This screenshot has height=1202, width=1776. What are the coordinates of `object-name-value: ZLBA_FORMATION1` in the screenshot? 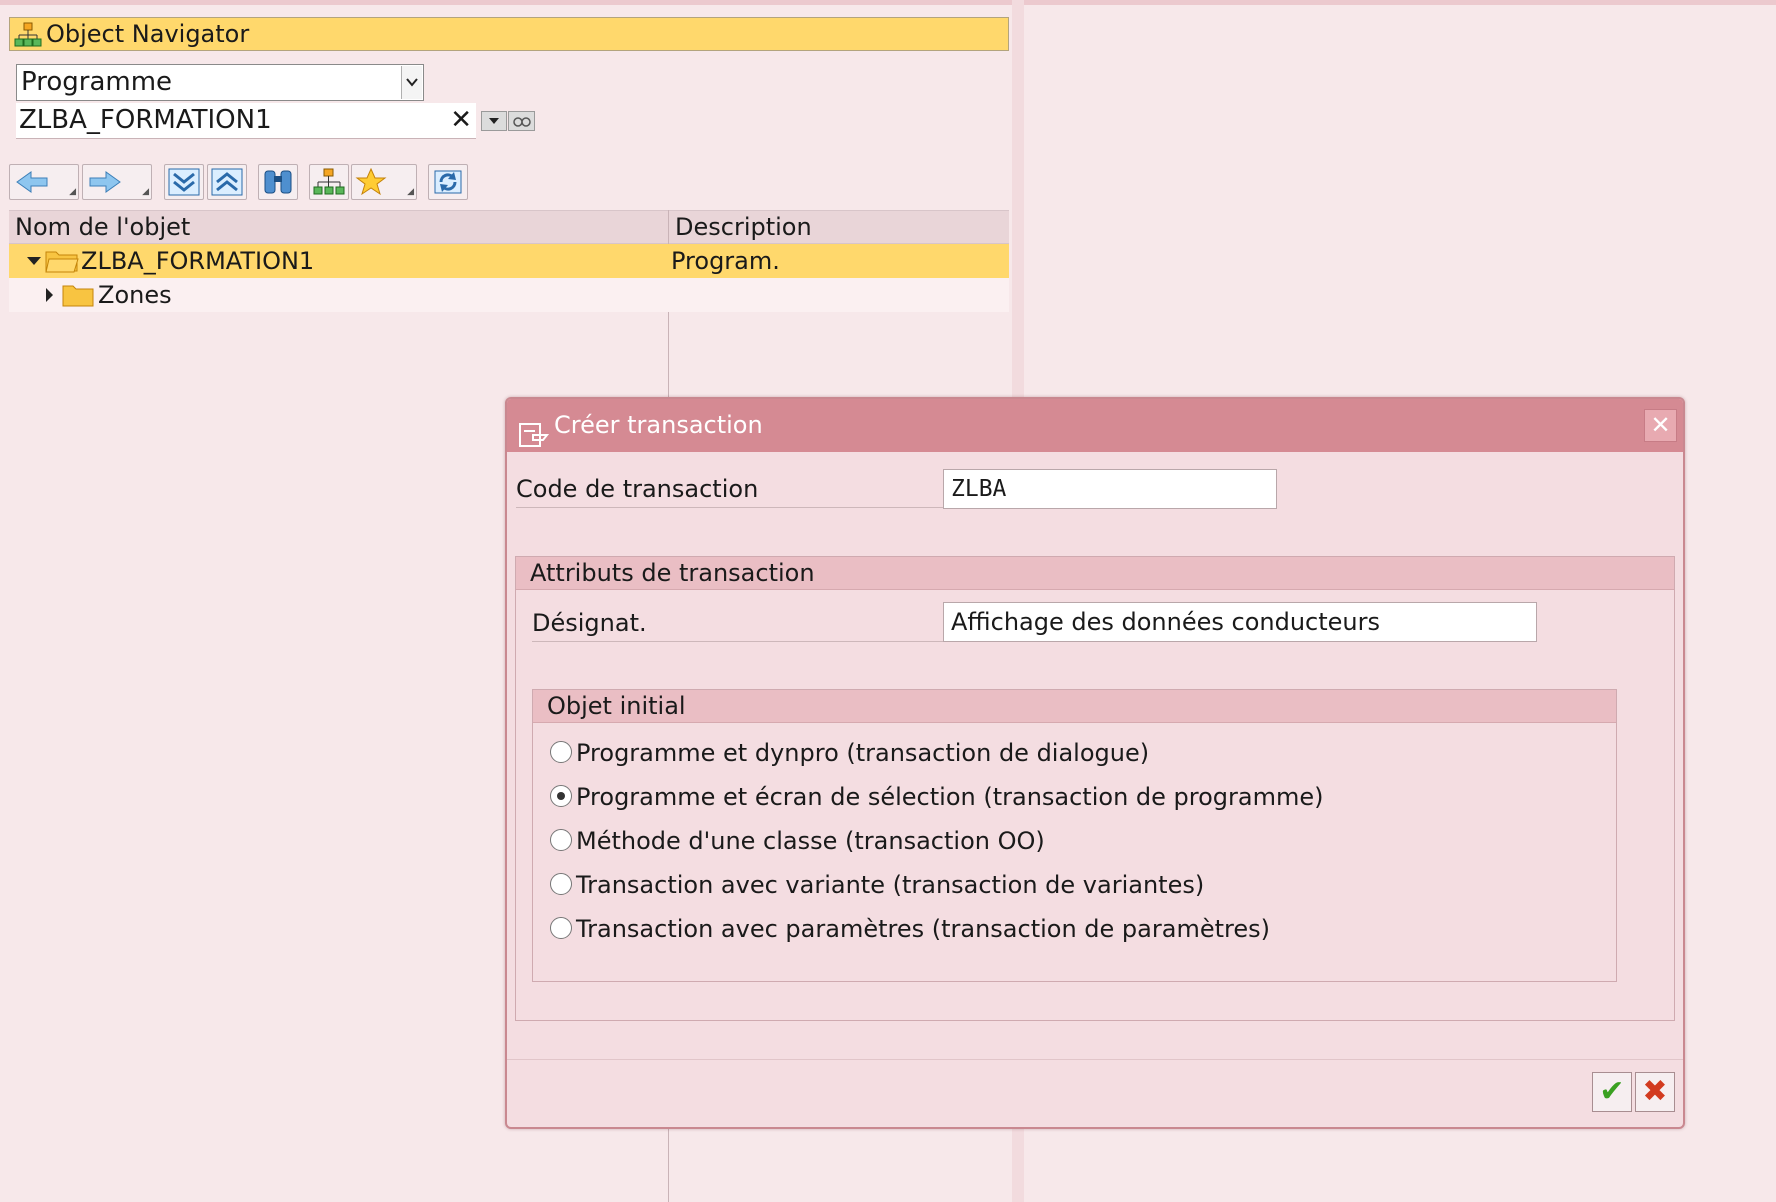 It's located at (145, 120).